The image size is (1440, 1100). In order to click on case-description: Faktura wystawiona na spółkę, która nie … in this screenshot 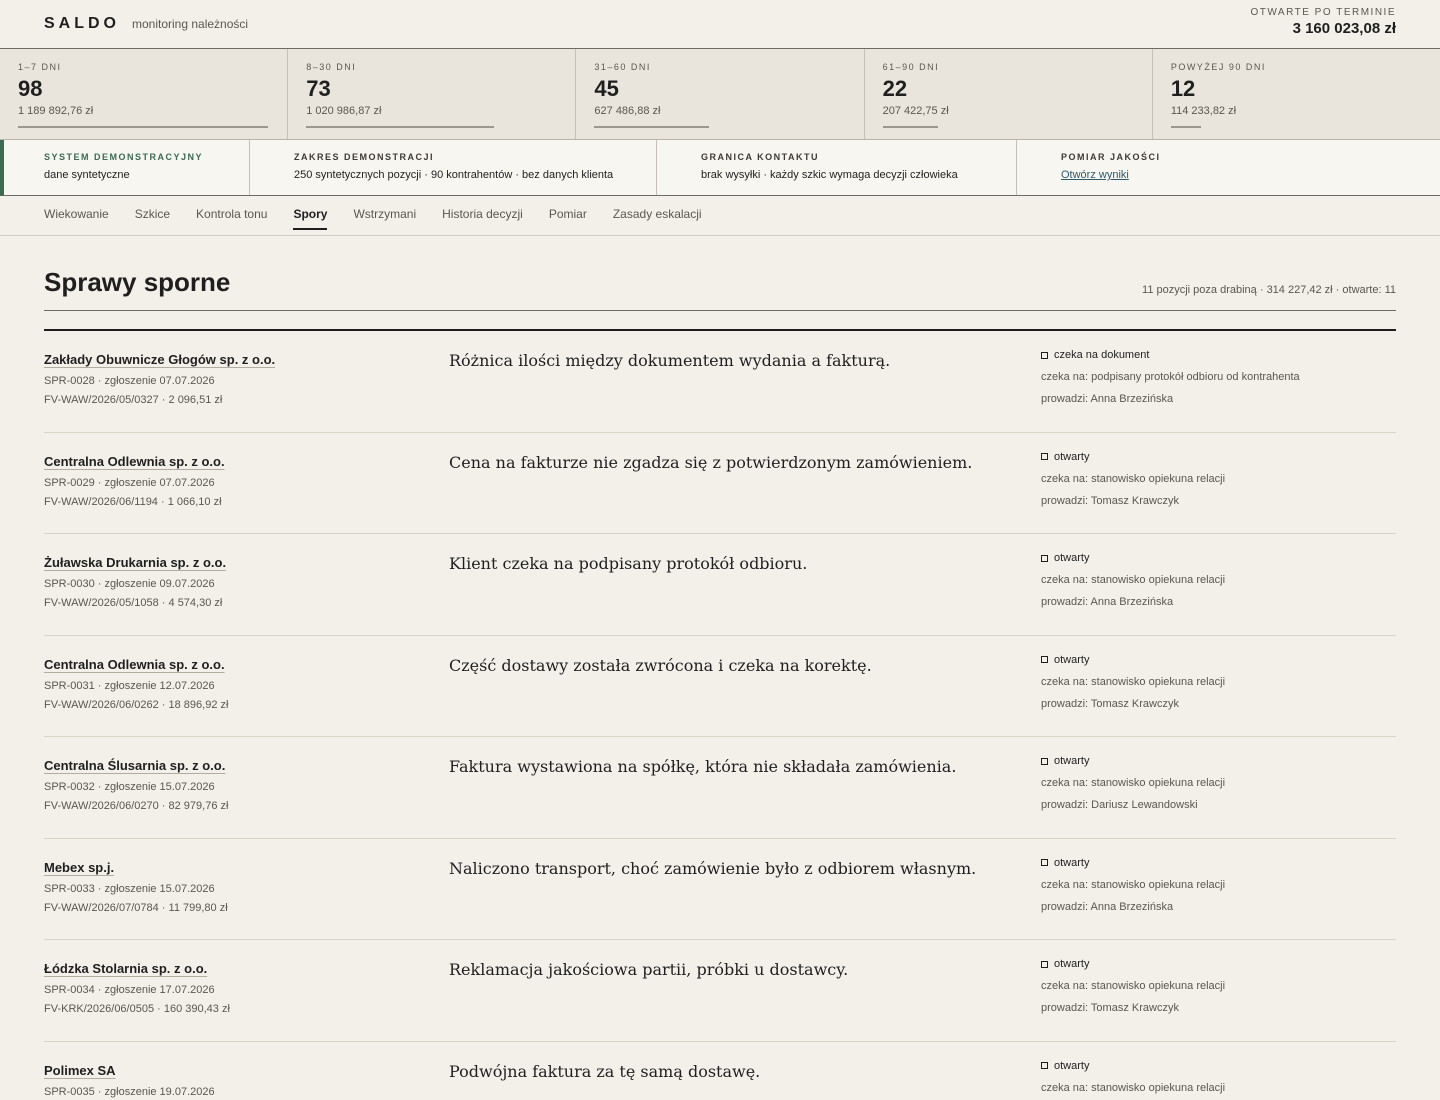, I will do `click(703, 766)`.